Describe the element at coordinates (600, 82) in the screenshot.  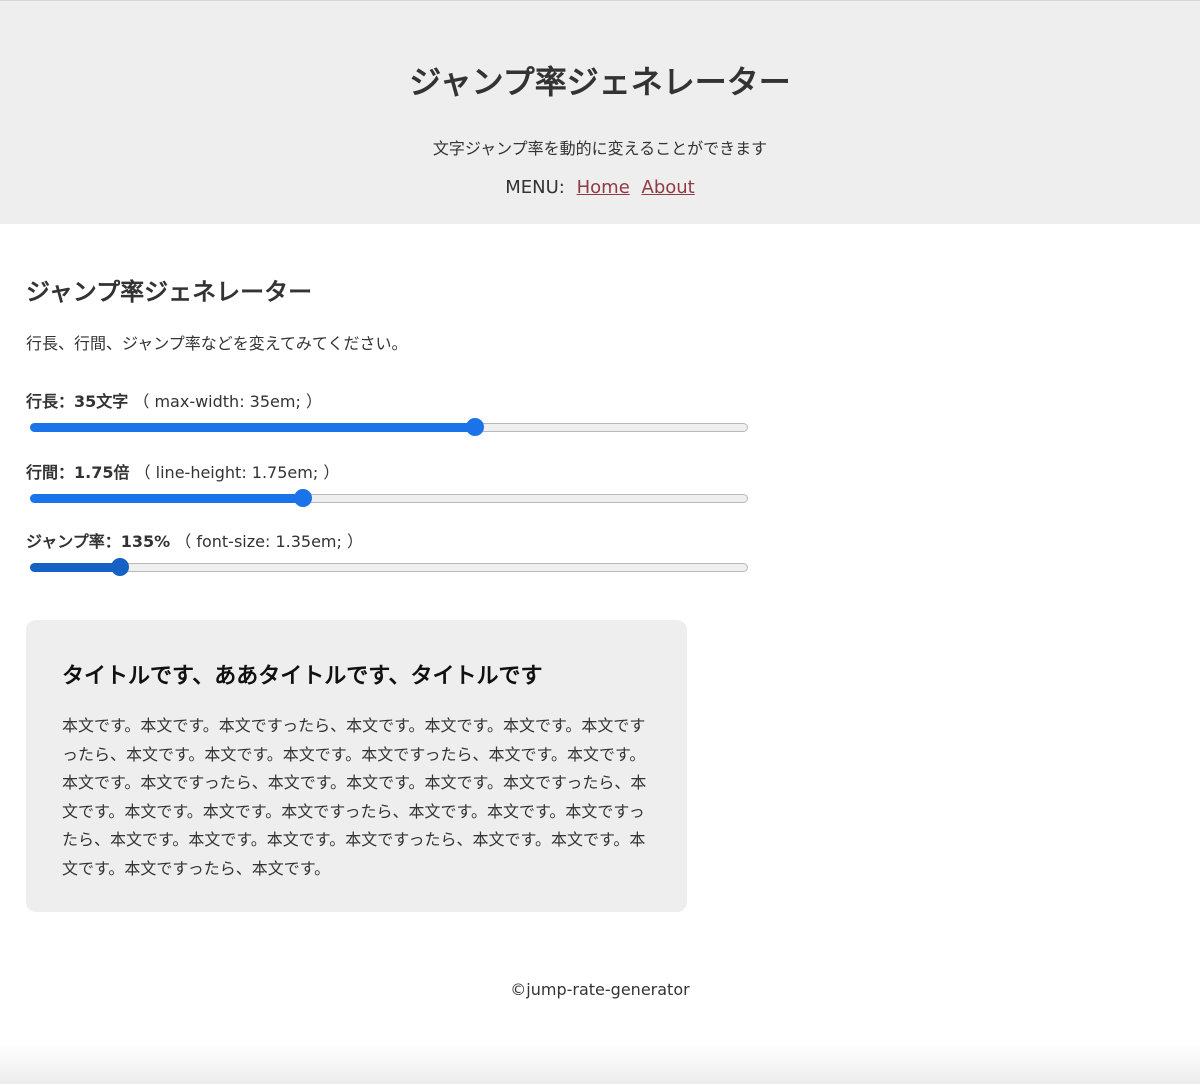
I see `site-title: ジャンプ率ジェネレーター` at that location.